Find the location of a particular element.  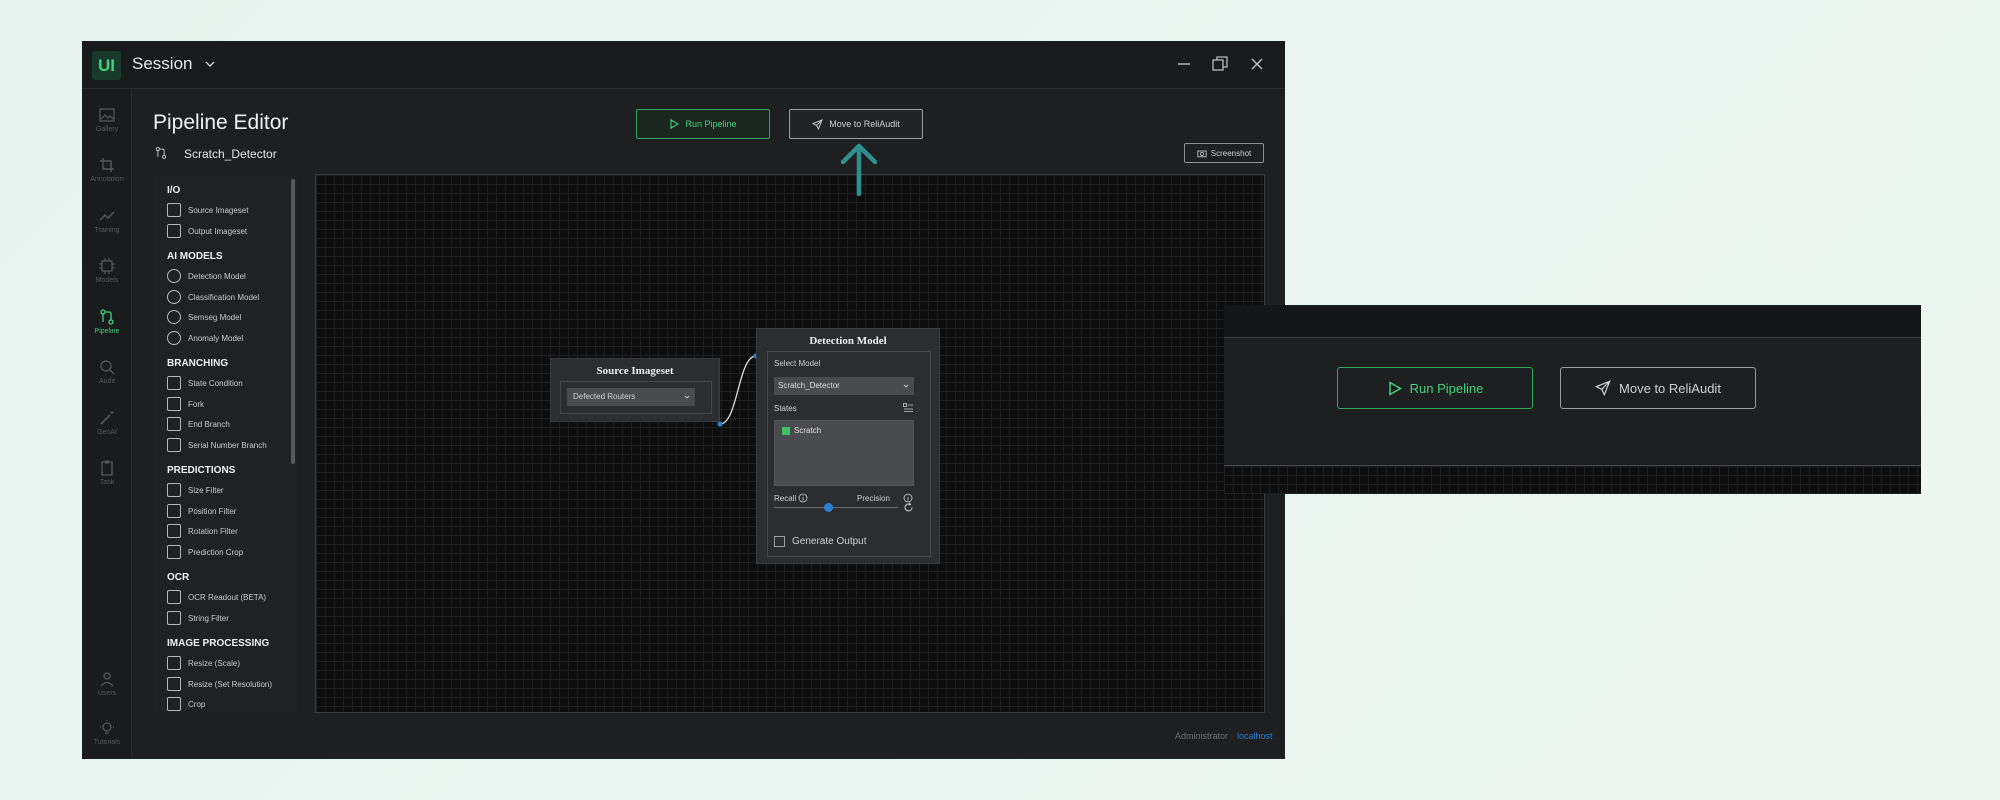

palette-item-label: Classification Model is located at coordinates (224, 297).